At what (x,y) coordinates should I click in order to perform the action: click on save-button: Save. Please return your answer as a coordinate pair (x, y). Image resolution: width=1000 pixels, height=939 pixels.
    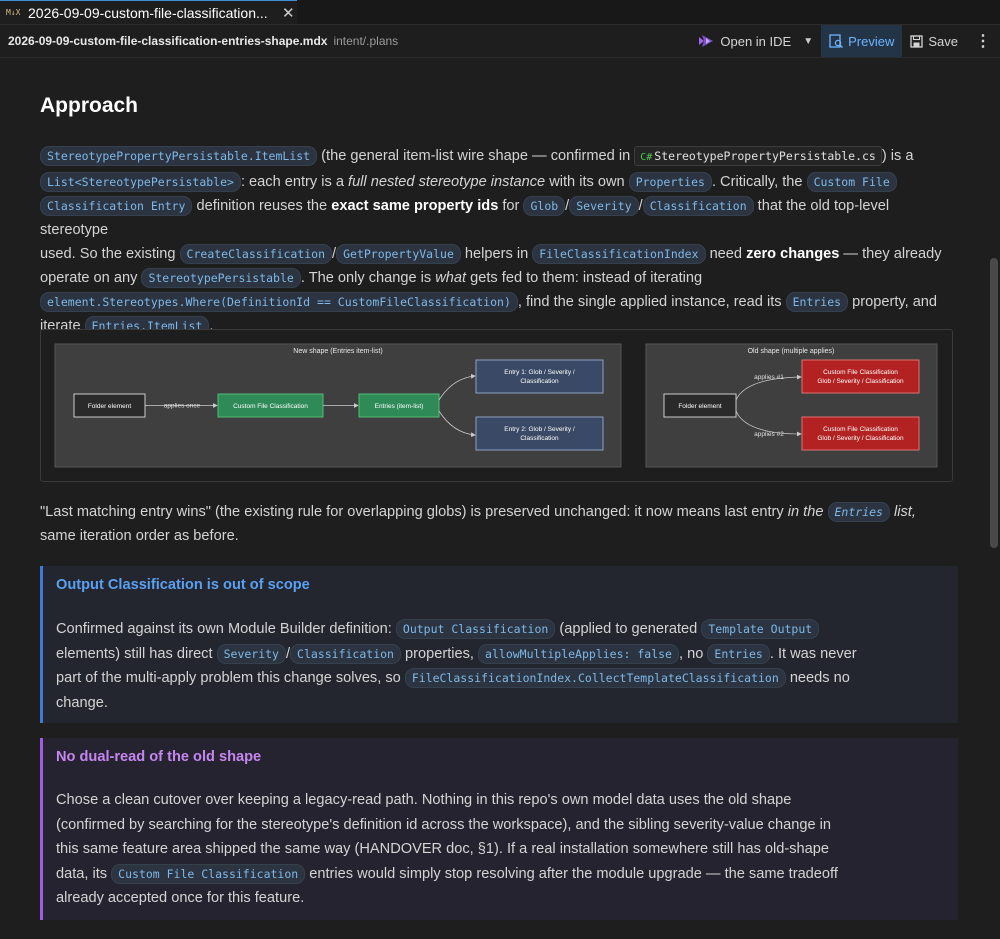
    Looking at the image, I should click on (934, 41).